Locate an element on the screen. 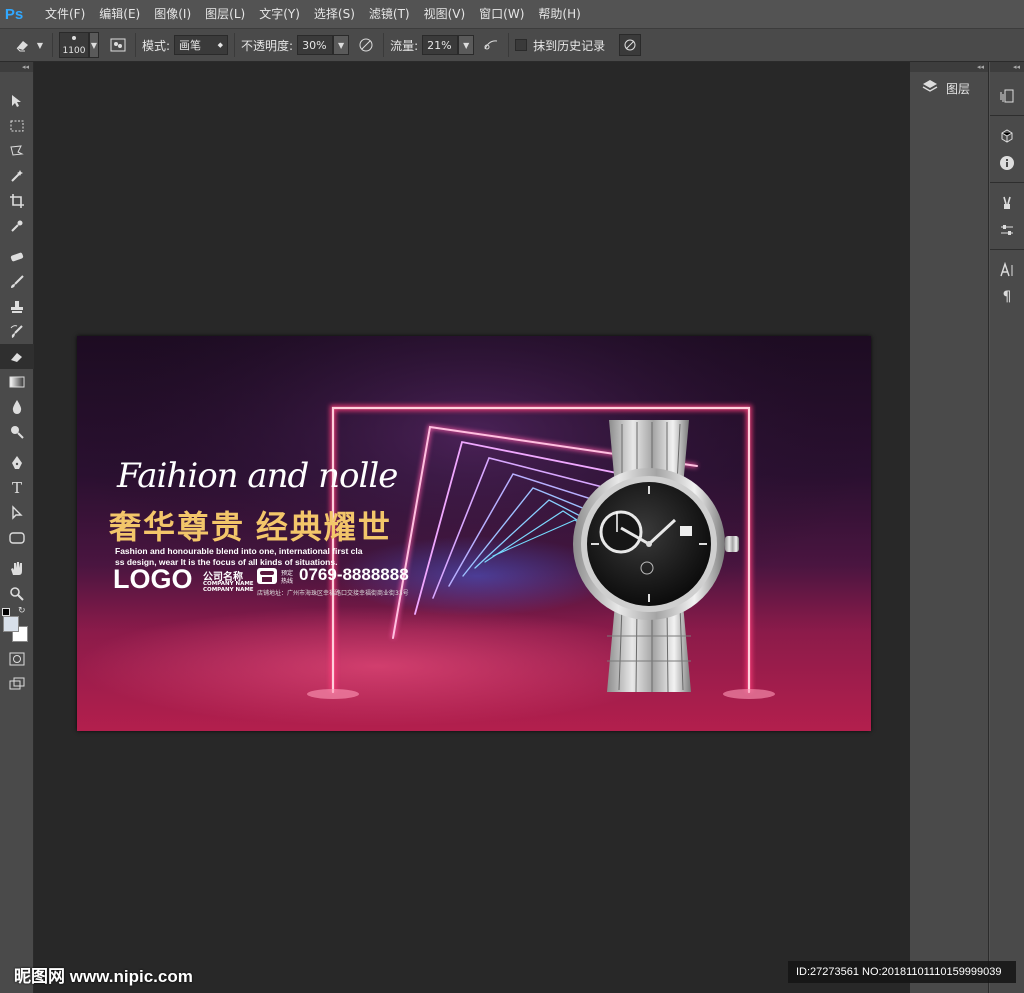  tools-panel: ◂◂ T ↻ is located at coordinates (17, 527).